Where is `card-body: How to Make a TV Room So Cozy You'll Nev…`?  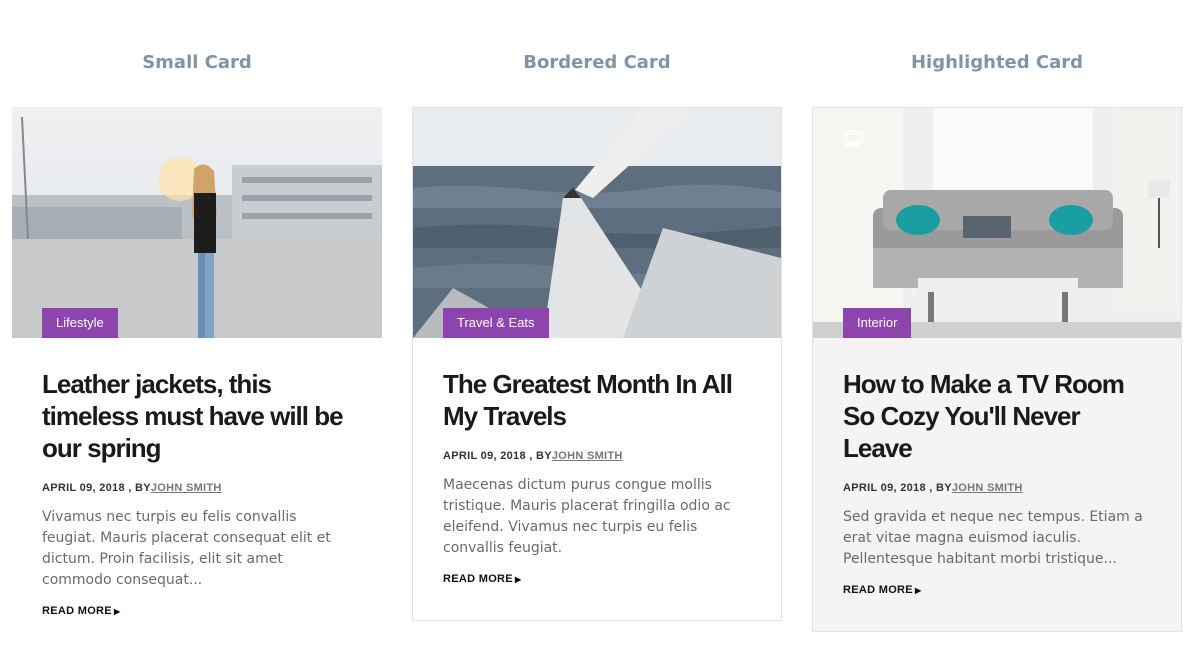
card-body: How to Make a TV Room So Cozy You'll Nev… is located at coordinates (997, 467).